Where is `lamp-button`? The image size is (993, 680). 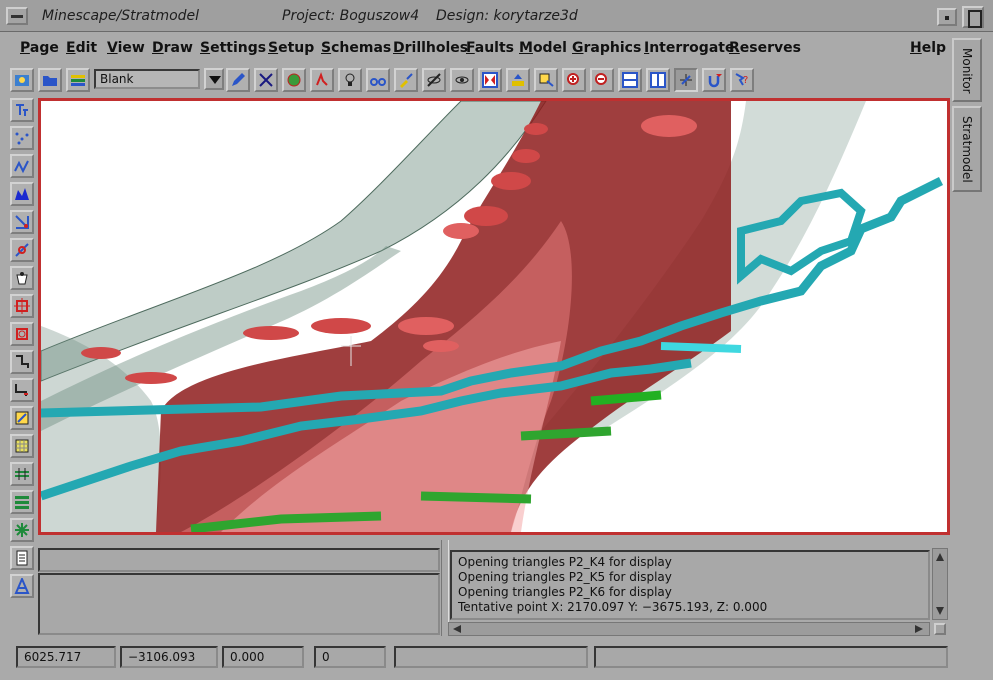
lamp-button is located at coordinates (350, 80).